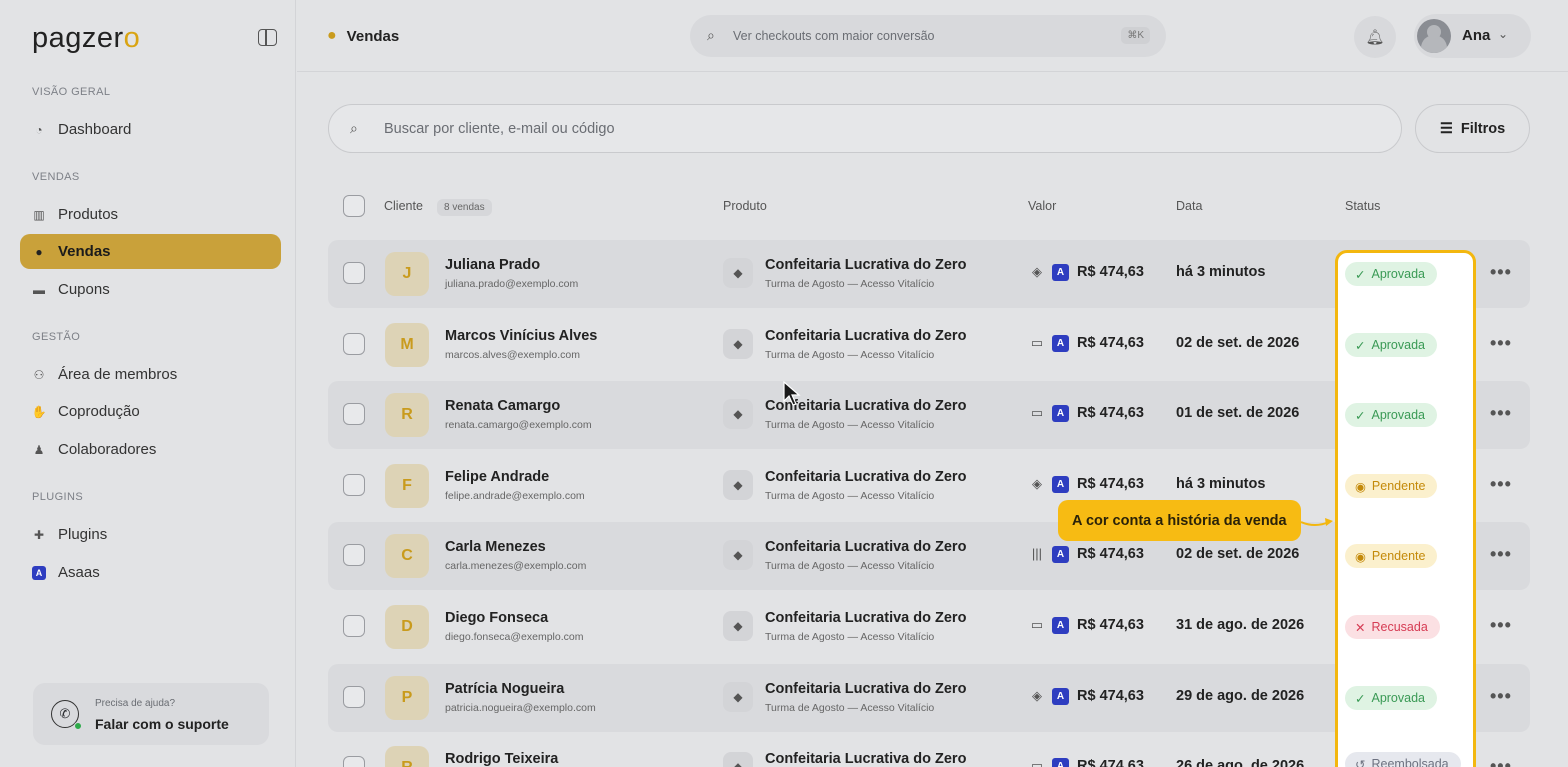 The width and height of the screenshot is (1568, 767). What do you see at coordinates (1410, 762) in the screenshot?
I see `status-label: Reembolsada` at bounding box center [1410, 762].